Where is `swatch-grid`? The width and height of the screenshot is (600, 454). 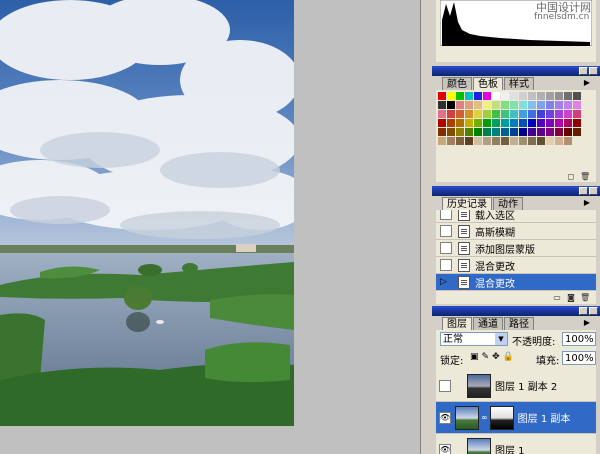 swatch-grid is located at coordinates (510, 119).